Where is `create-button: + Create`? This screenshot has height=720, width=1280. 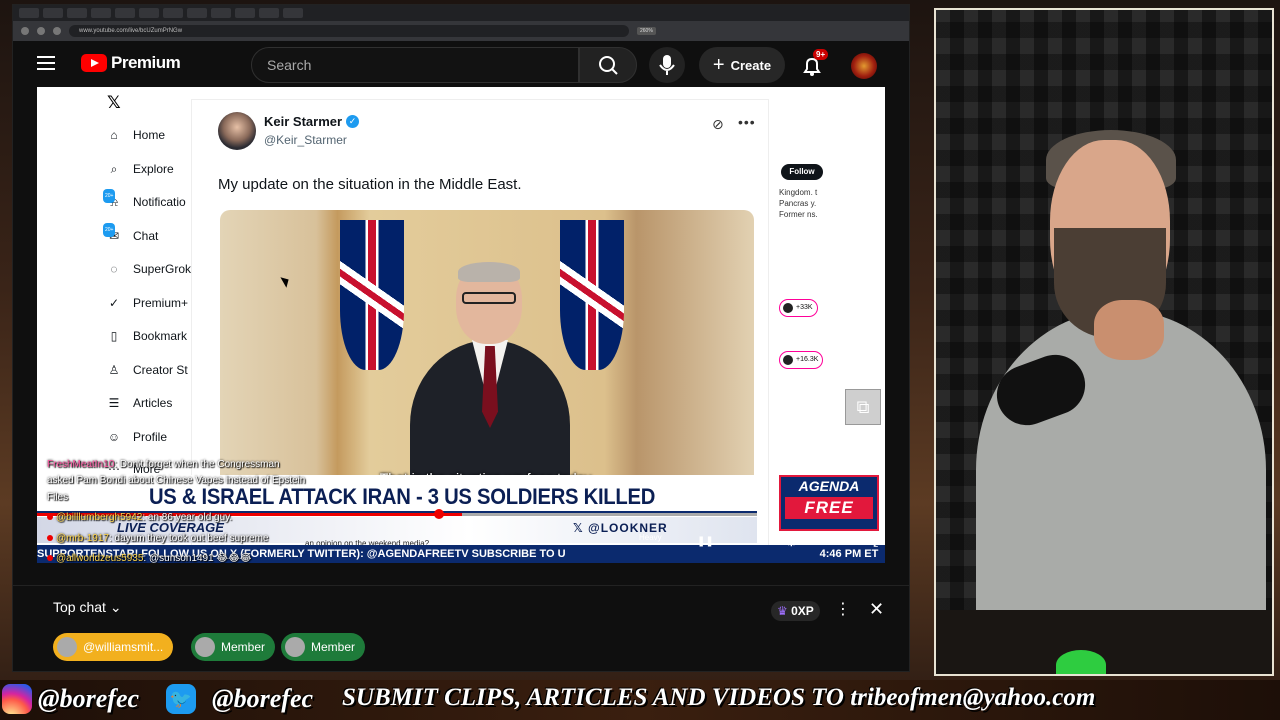 create-button: + Create is located at coordinates (742, 65).